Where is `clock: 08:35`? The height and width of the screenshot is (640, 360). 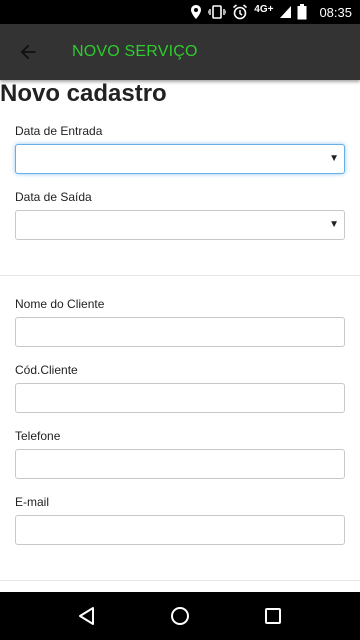 clock: 08:35 is located at coordinates (335, 12).